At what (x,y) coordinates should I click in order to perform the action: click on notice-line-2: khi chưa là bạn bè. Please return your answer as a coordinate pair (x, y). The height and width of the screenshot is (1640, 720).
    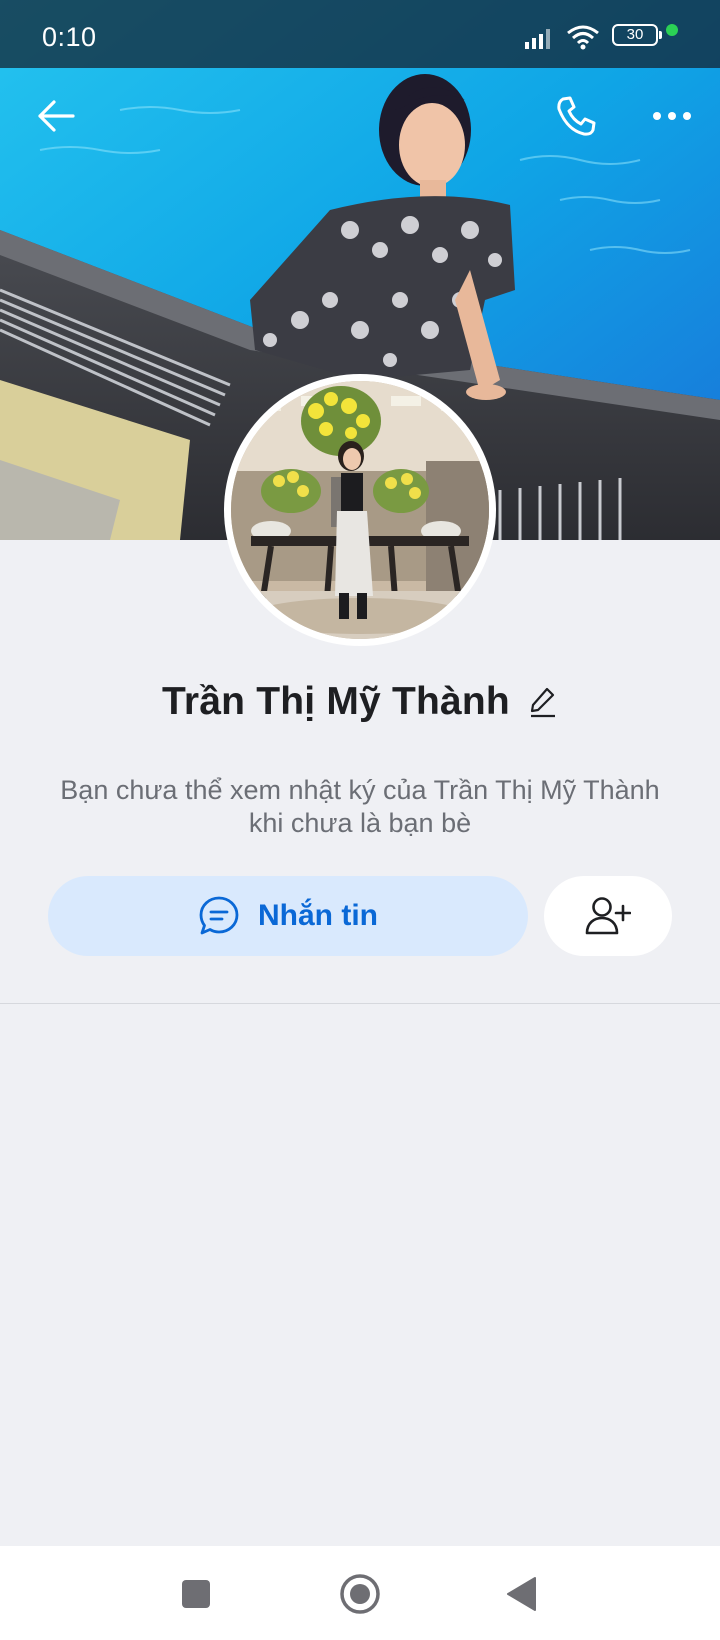
    Looking at the image, I should click on (360, 823).